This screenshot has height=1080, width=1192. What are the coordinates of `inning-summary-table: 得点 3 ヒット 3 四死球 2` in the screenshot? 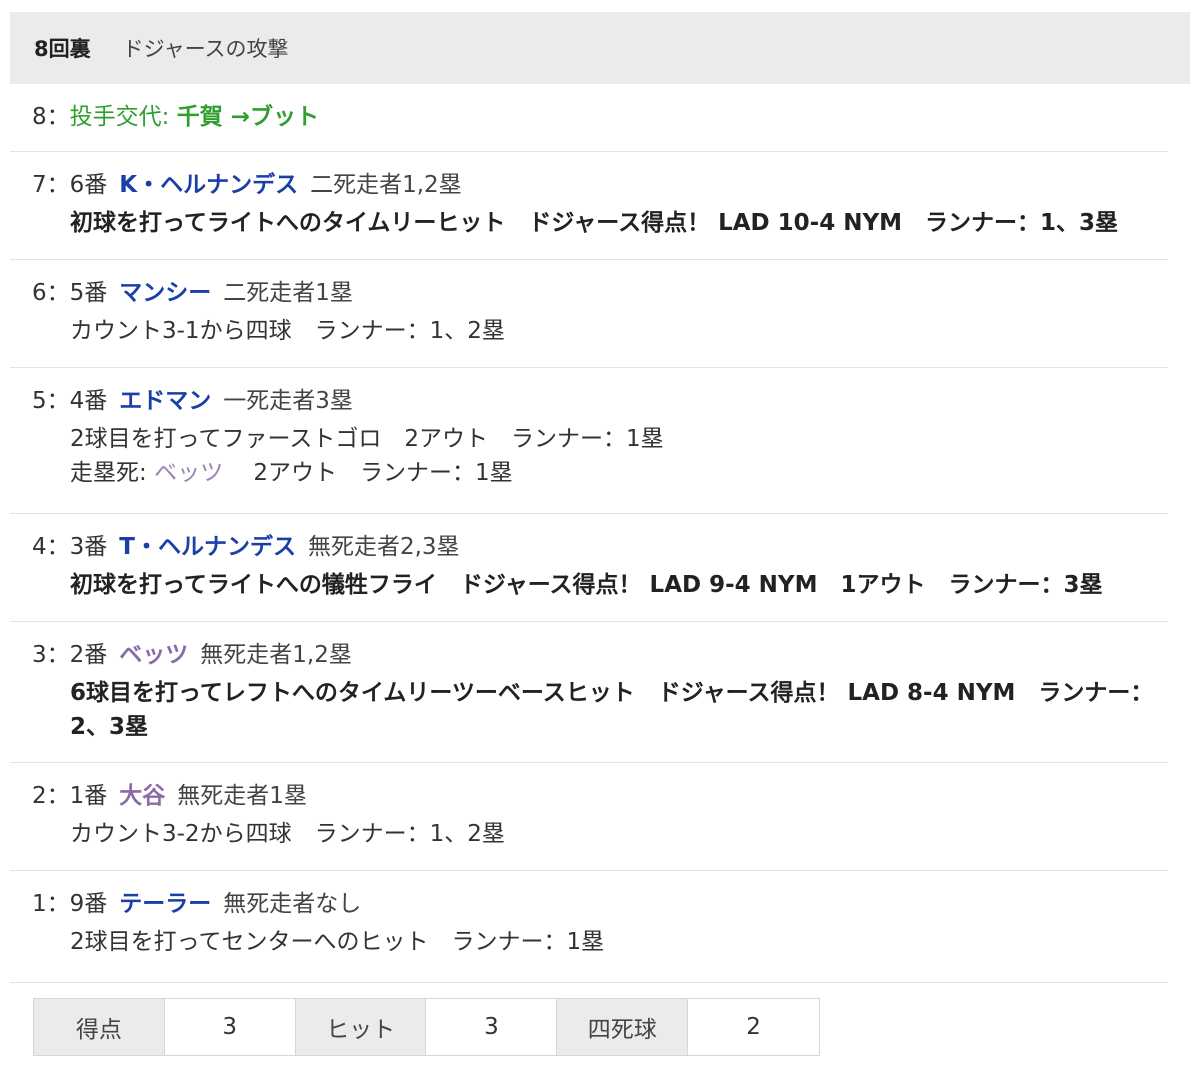 It's located at (426, 1027).